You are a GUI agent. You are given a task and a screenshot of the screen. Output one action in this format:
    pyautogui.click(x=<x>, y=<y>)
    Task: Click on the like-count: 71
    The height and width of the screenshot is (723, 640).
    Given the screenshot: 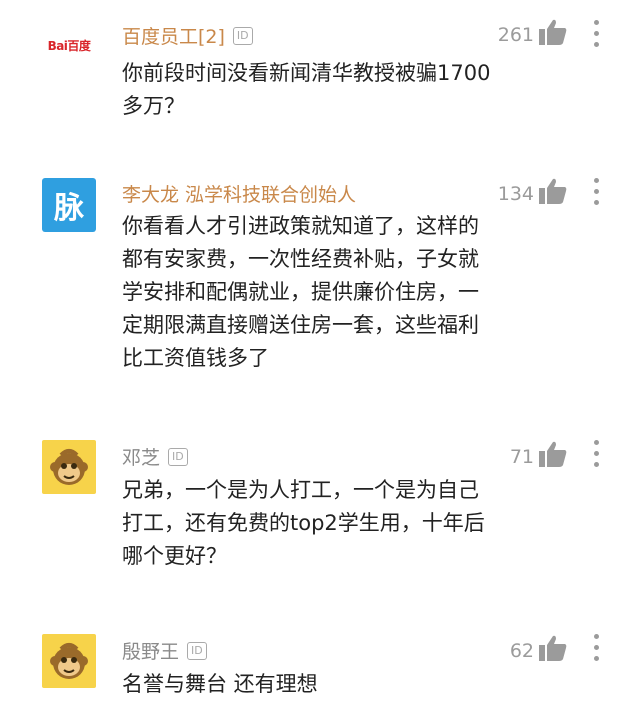 What is the action you would take?
    pyautogui.click(x=521, y=457)
    